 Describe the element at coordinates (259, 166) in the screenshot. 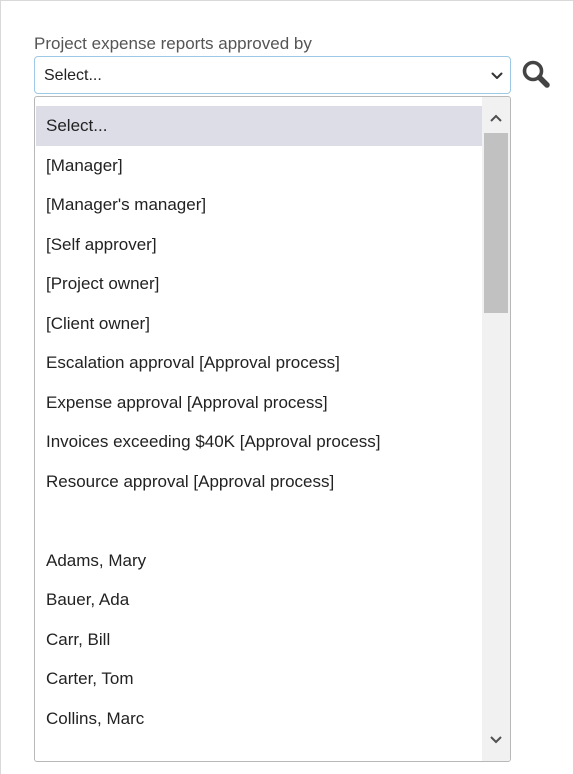

I see `dropdown-option: [Manager]` at that location.